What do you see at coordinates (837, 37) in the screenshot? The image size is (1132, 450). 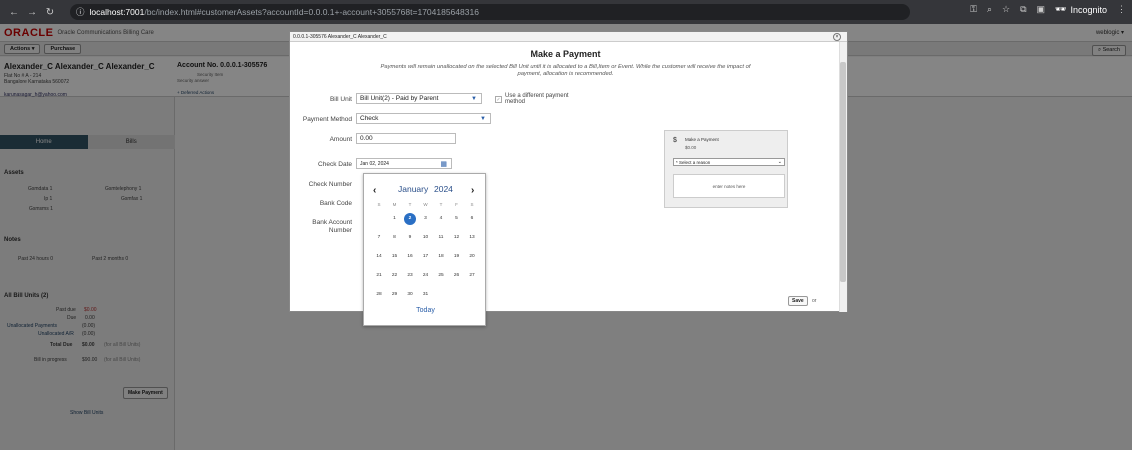 I see `close-icon: ×` at bounding box center [837, 37].